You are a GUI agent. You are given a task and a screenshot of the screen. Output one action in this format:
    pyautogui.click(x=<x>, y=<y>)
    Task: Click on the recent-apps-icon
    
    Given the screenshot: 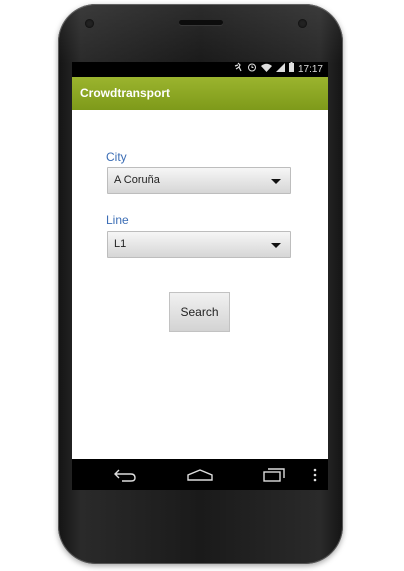 What is the action you would take?
    pyautogui.click(x=274, y=474)
    